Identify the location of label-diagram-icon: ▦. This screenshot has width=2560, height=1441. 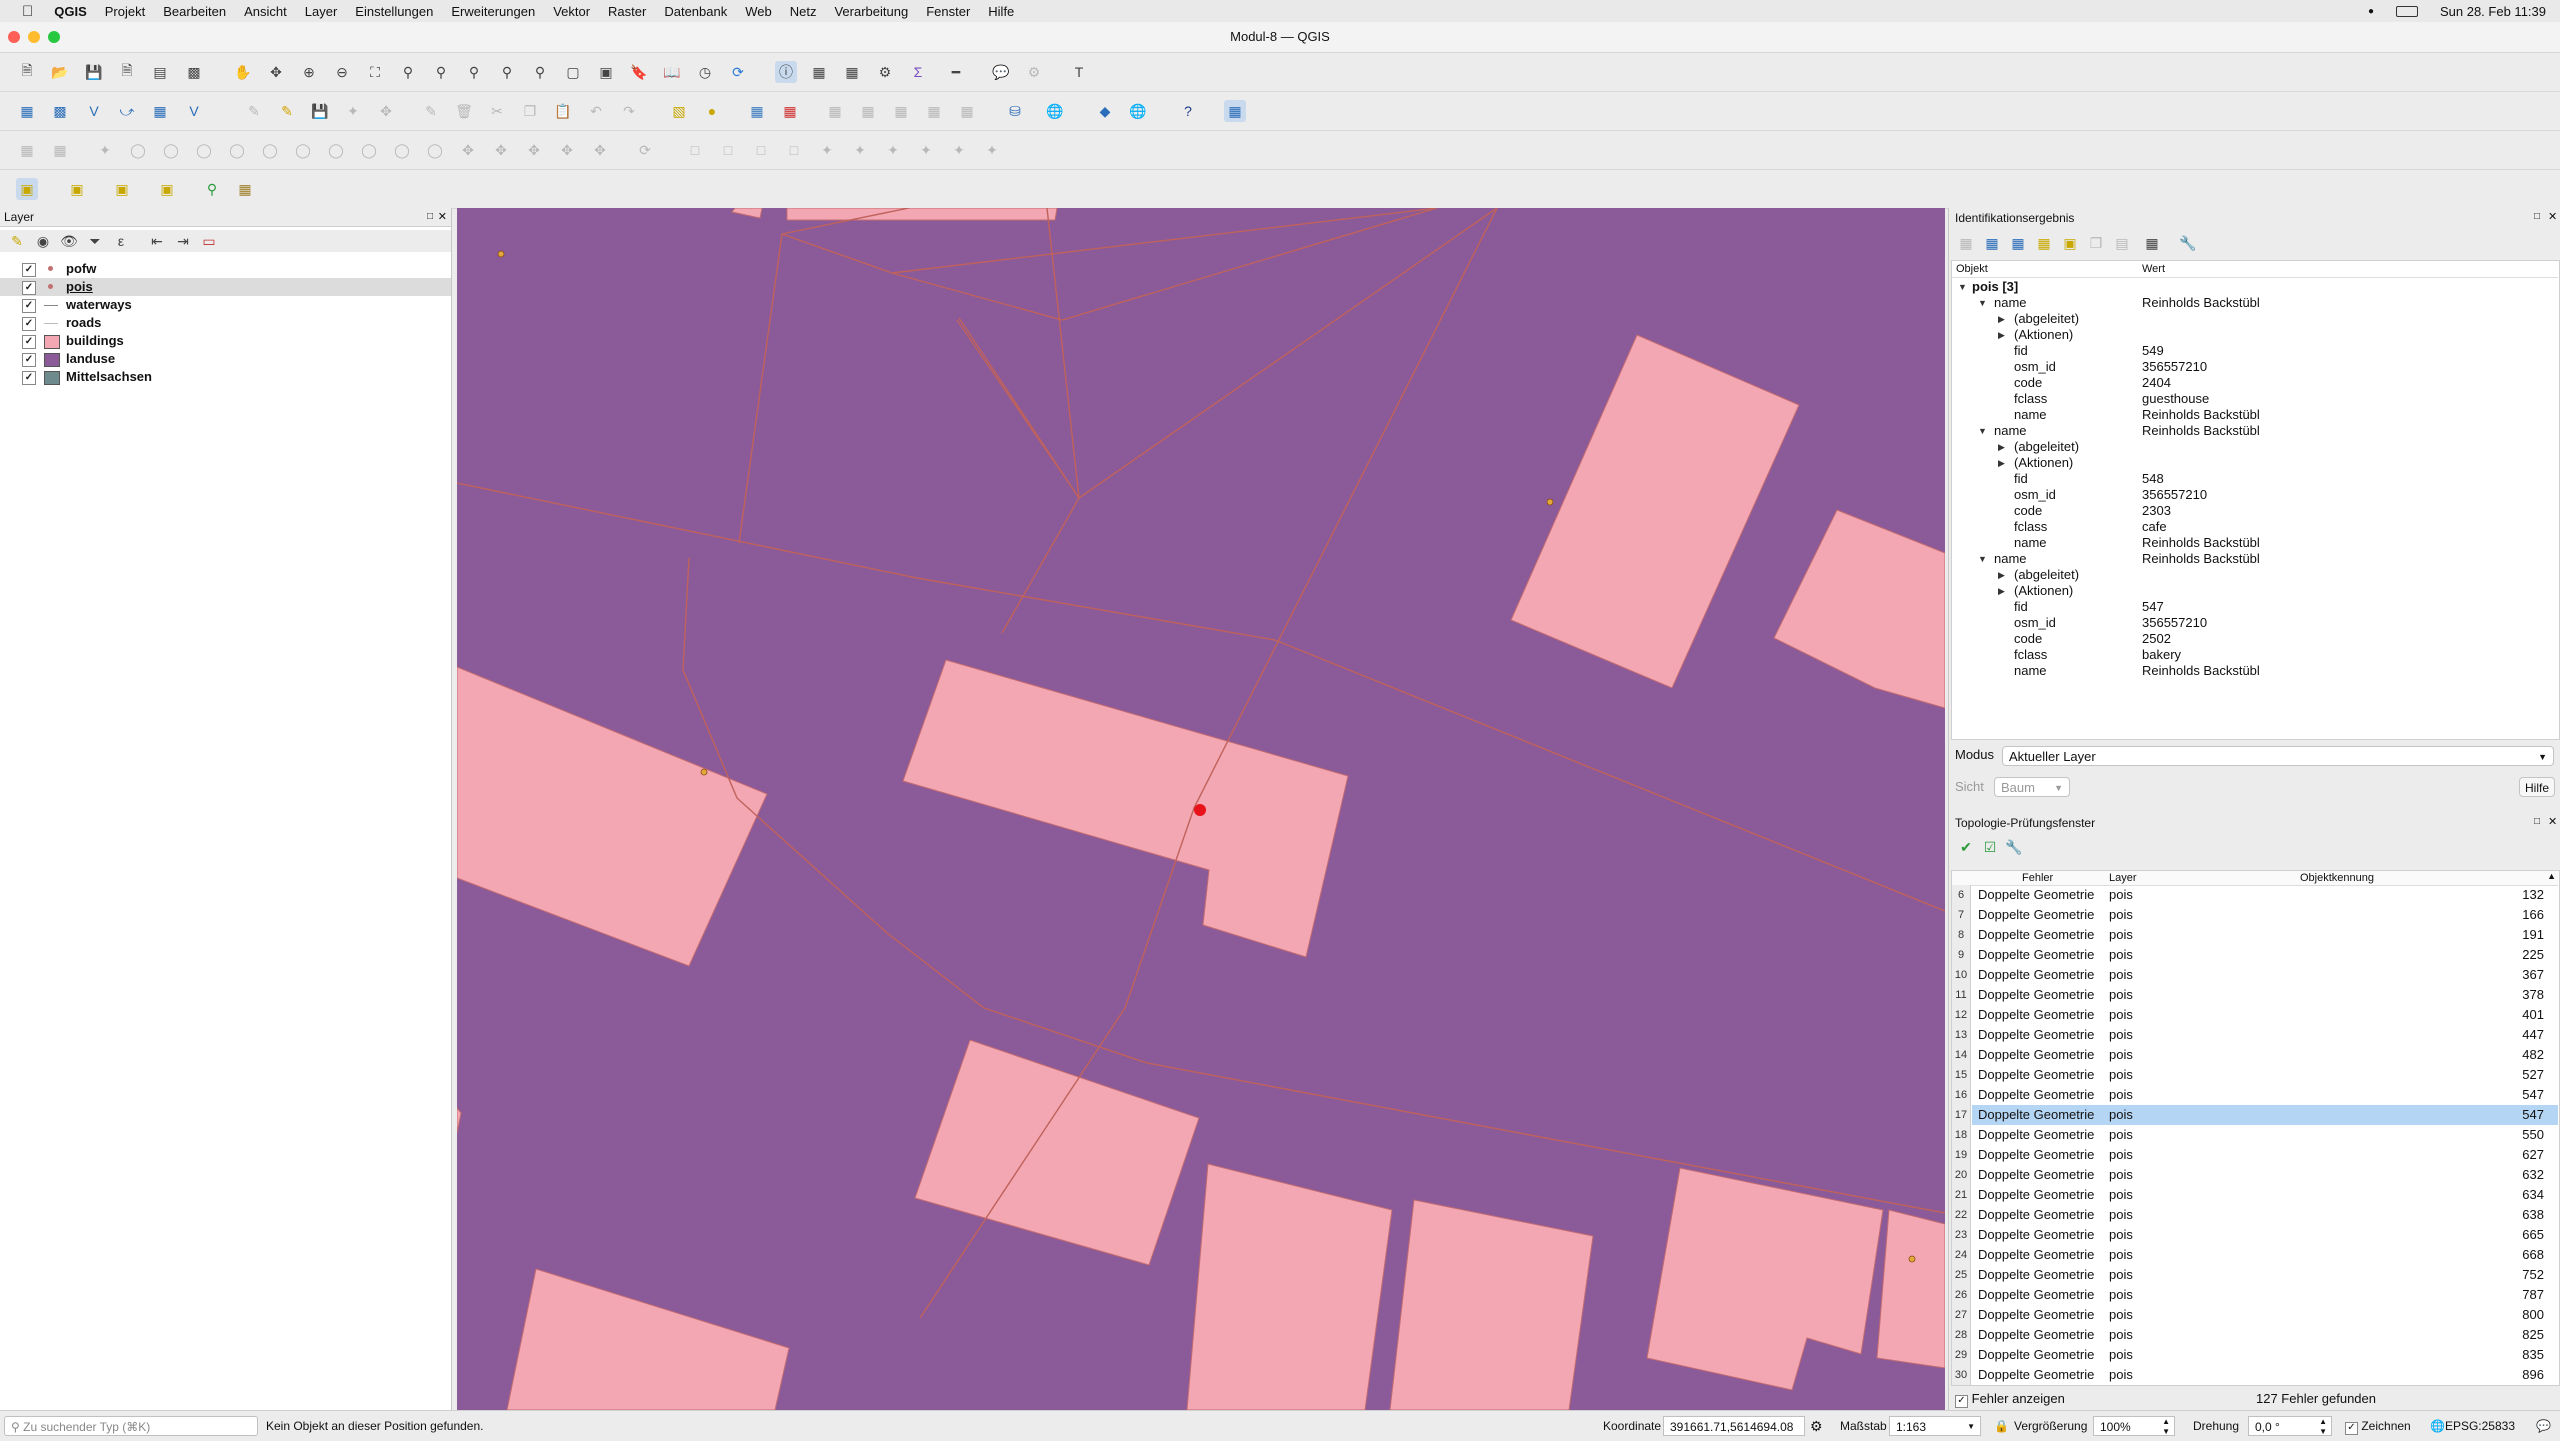
(757, 111).